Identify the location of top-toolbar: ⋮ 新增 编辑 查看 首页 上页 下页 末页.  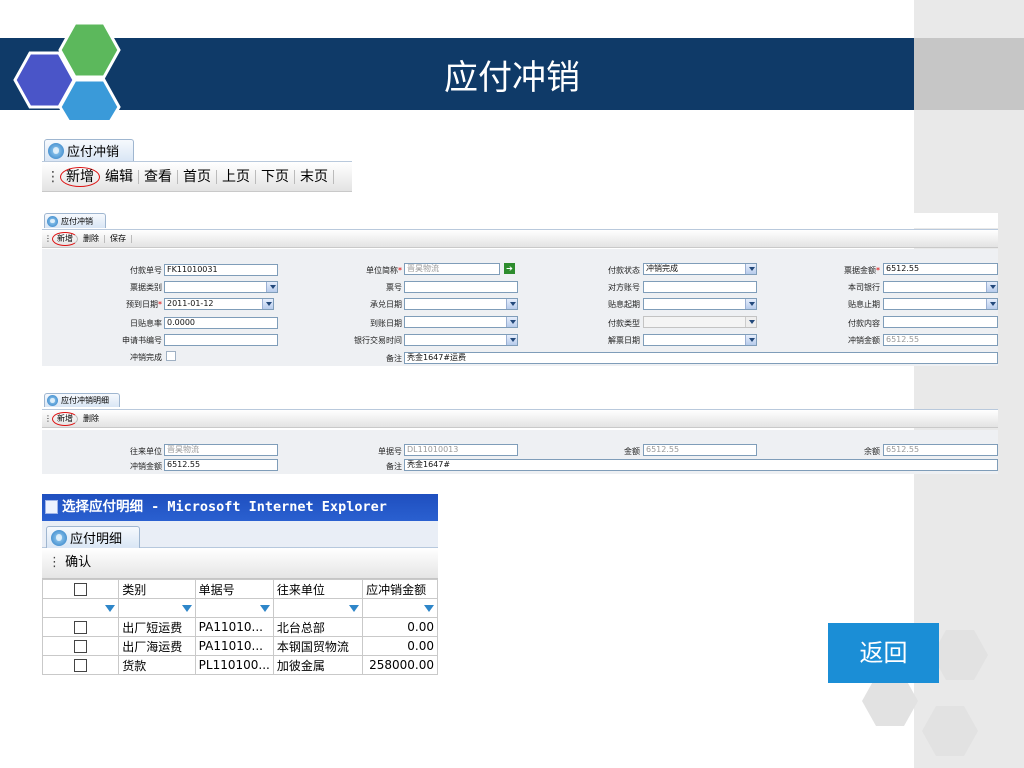
(197, 176).